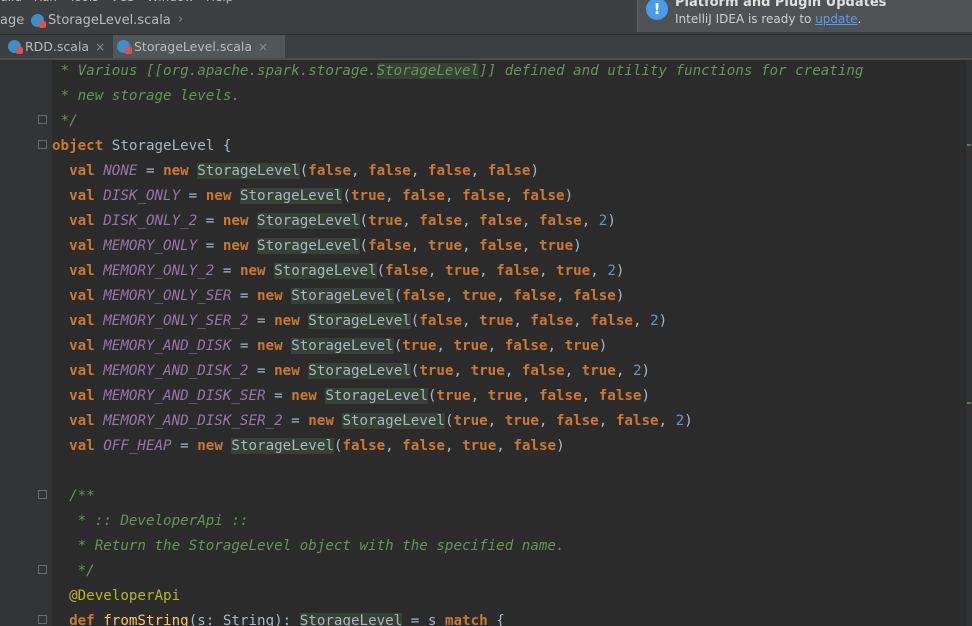  Describe the element at coordinates (657, 10) in the screenshot. I see `info-icon: !` at that location.